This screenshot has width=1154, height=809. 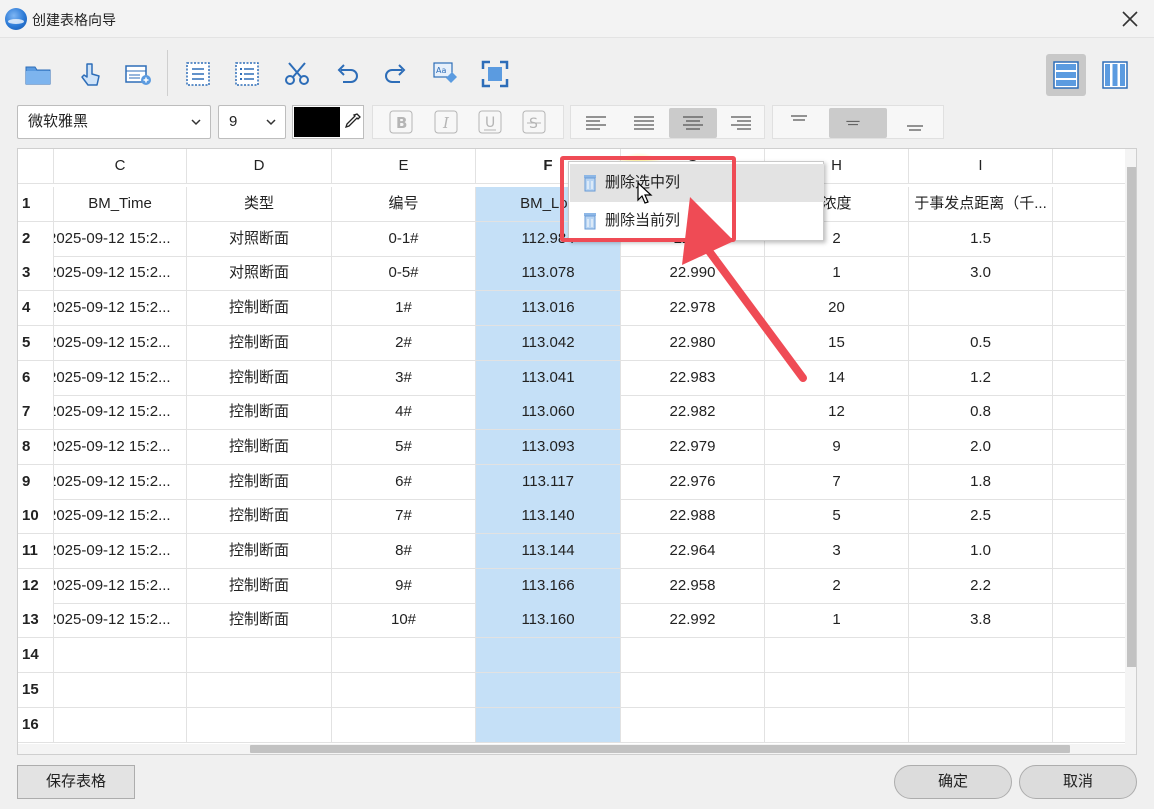 What do you see at coordinates (404, 204) in the screenshot?
I see `table-cell: 编号` at bounding box center [404, 204].